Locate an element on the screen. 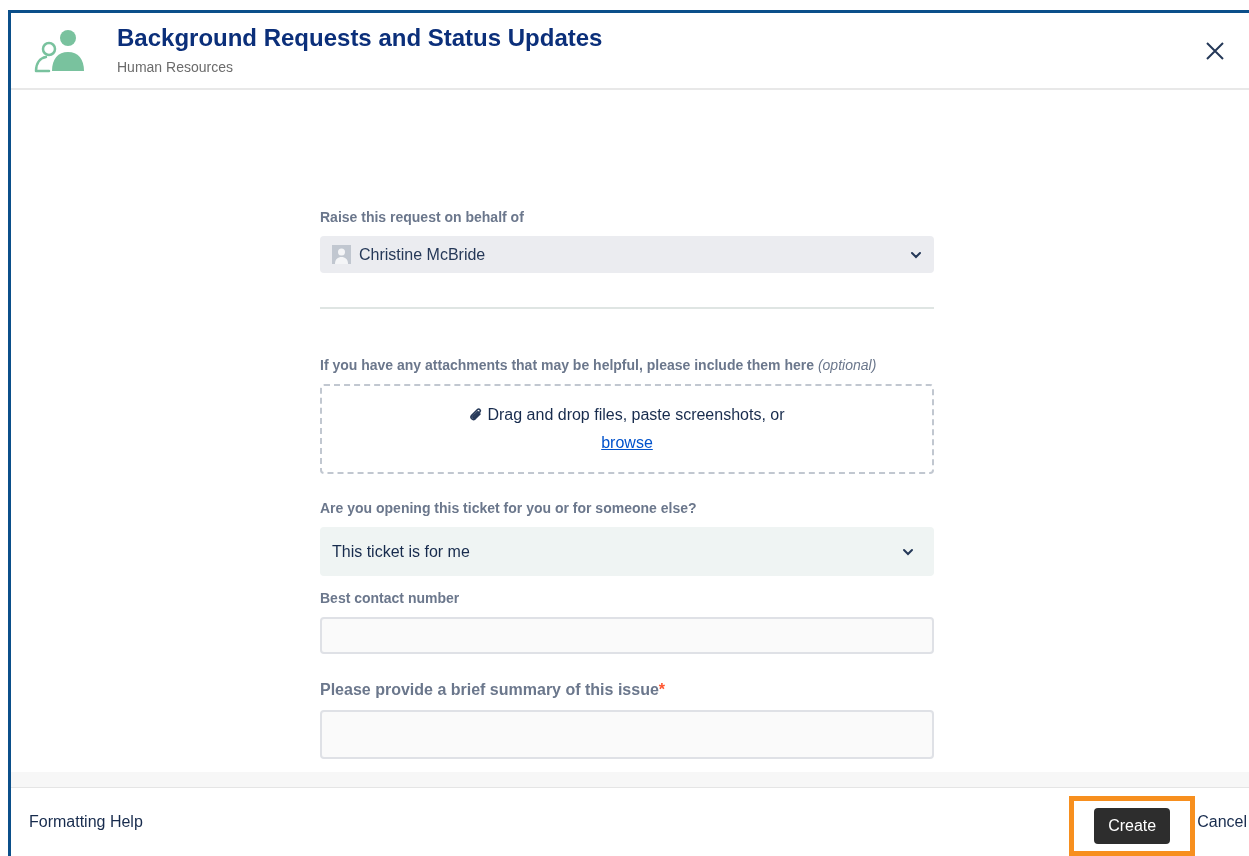 This screenshot has width=1249, height=856. field-label: Are you opening this ticket for you or for someone else? is located at coordinates (509, 508).